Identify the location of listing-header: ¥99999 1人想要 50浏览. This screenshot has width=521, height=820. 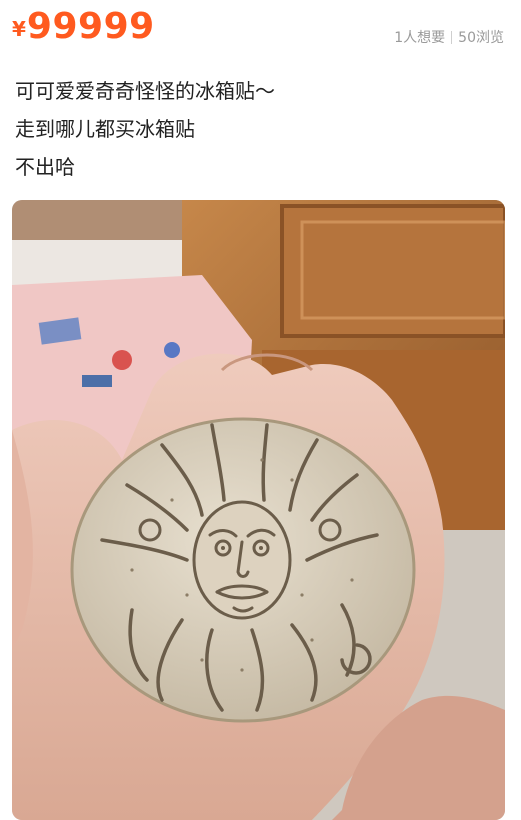
(260, 30).